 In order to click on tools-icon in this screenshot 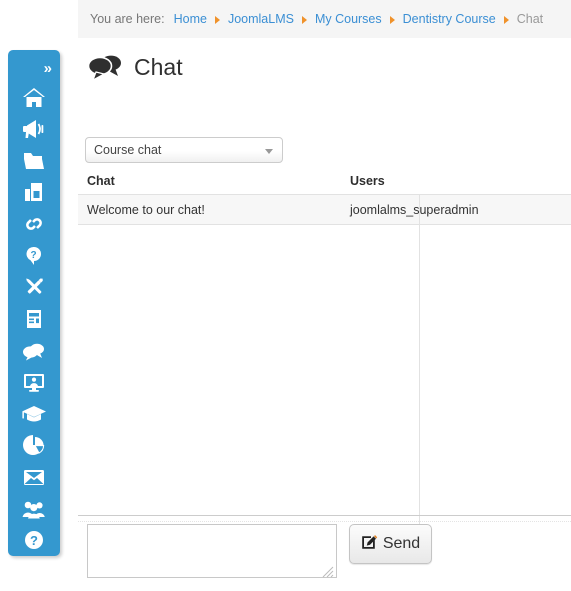, I will do `click(34, 287)`.